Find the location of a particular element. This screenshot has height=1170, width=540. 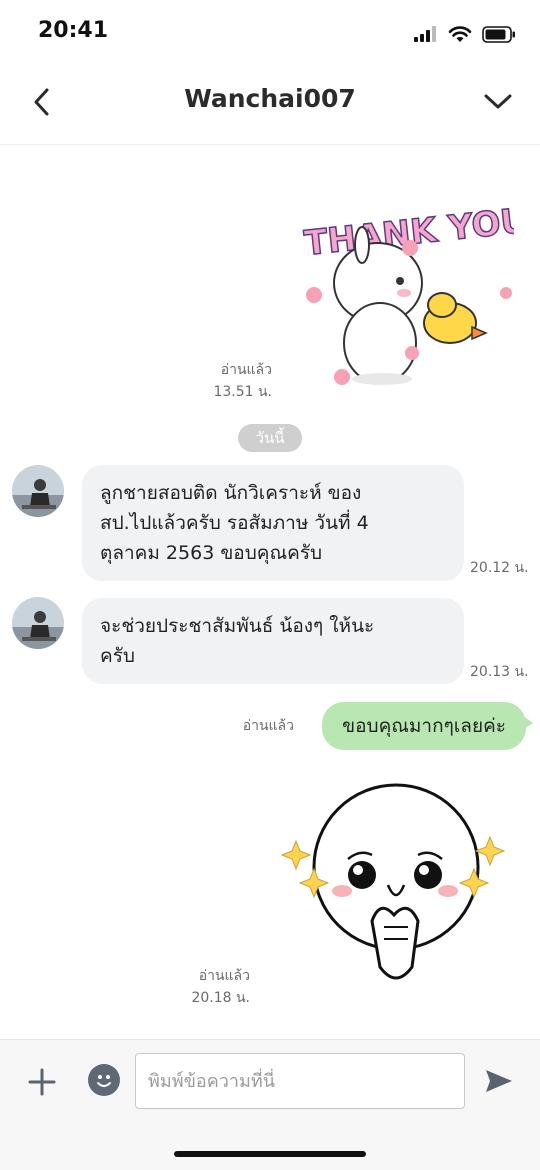

date-separator: วันนี้ is located at coordinates (270, 438).